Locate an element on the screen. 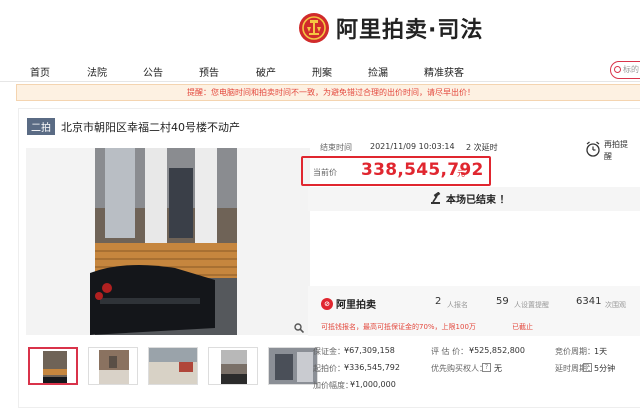  nav-item-home: 首页 is located at coordinates (40, 71).